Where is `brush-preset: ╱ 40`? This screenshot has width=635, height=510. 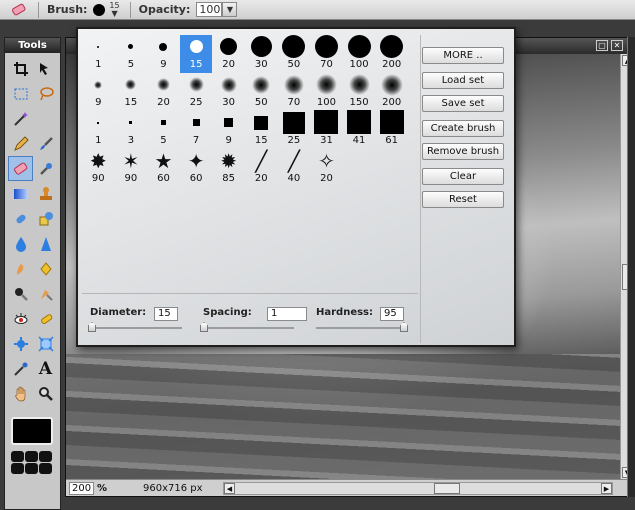
brush-preset: ╱ 40 is located at coordinates (294, 168).